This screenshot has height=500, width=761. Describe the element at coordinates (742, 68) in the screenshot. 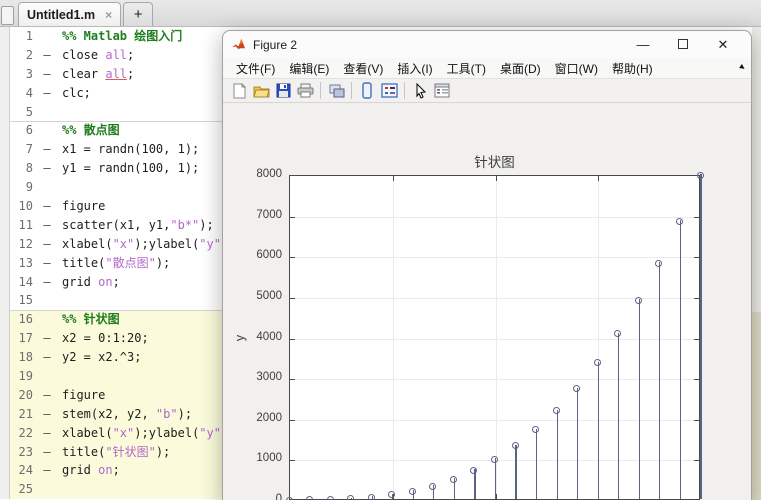

I see `menu-overflow-icon: ▸` at that location.